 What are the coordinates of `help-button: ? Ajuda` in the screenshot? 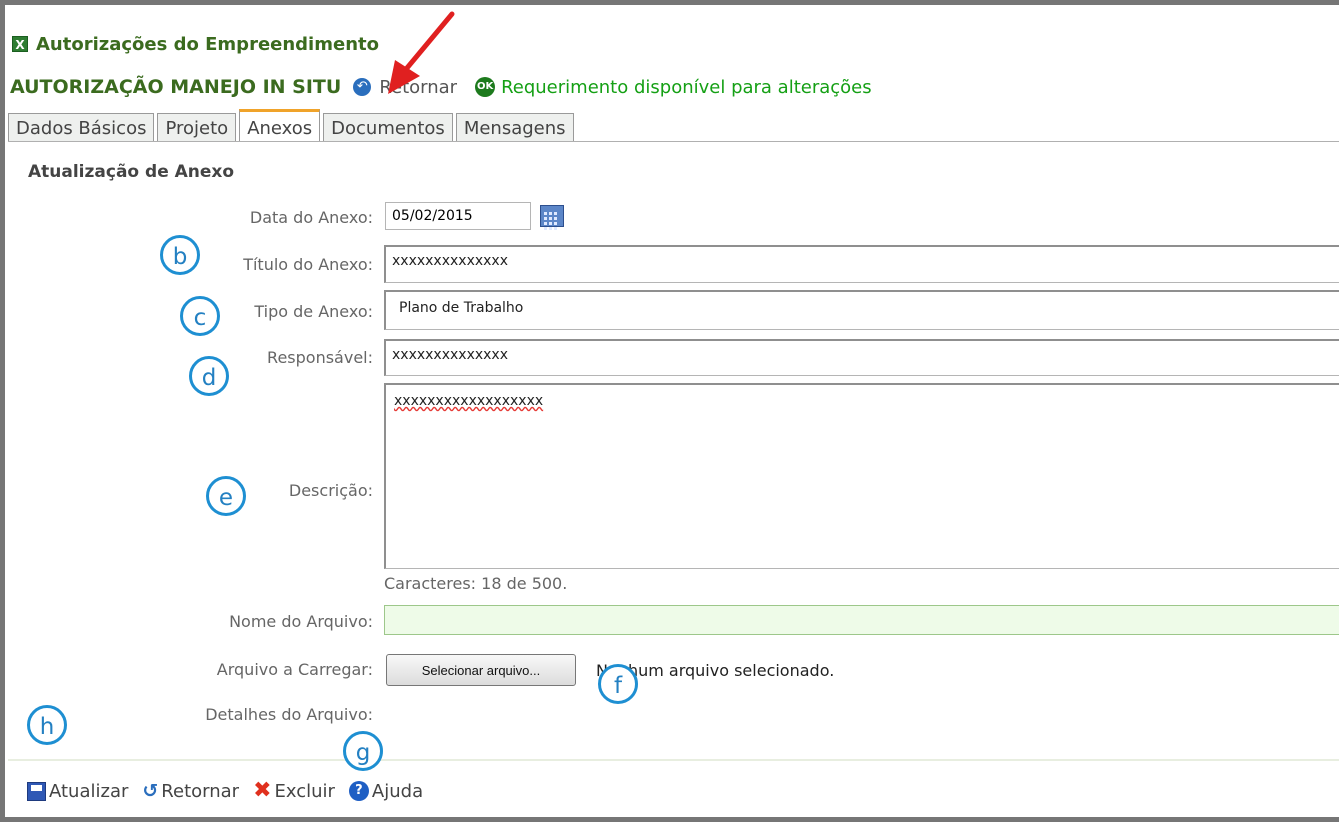 It's located at (386, 791).